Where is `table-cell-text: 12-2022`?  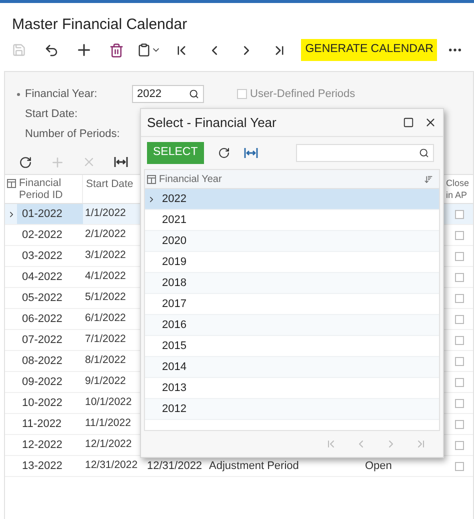
table-cell-text: 12-2022 is located at coordinates (42, 445).